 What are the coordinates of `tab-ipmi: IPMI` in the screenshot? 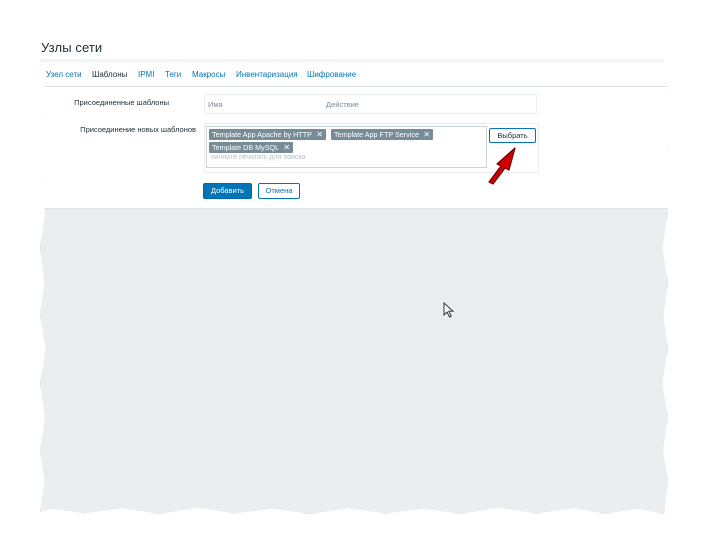 It's located at (146, 74).